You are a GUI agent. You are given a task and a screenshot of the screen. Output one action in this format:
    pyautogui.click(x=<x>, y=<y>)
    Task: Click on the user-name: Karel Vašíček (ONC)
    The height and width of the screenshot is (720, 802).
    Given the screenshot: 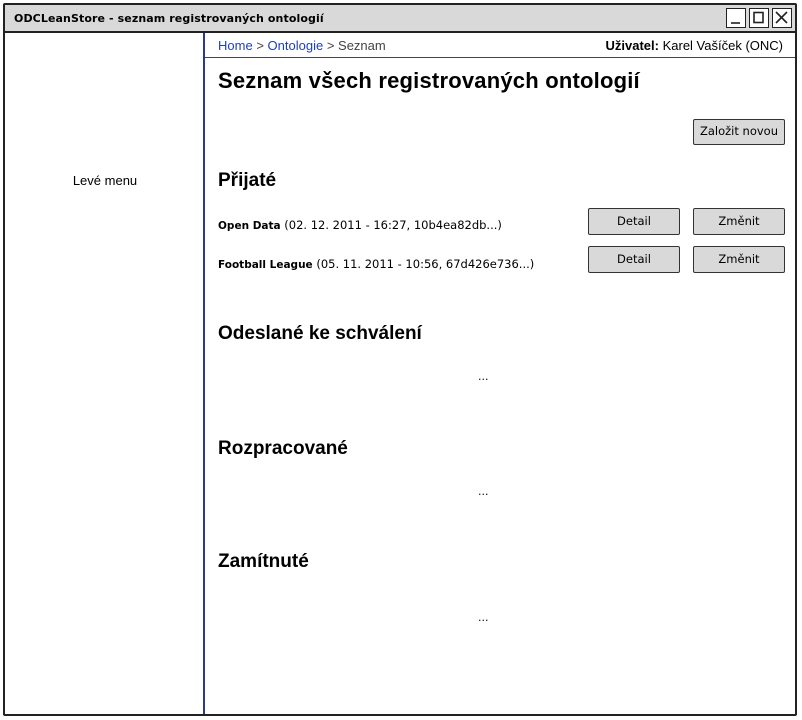 What is the action you would take?
    pyautogui.click(x=722, y=45)
    